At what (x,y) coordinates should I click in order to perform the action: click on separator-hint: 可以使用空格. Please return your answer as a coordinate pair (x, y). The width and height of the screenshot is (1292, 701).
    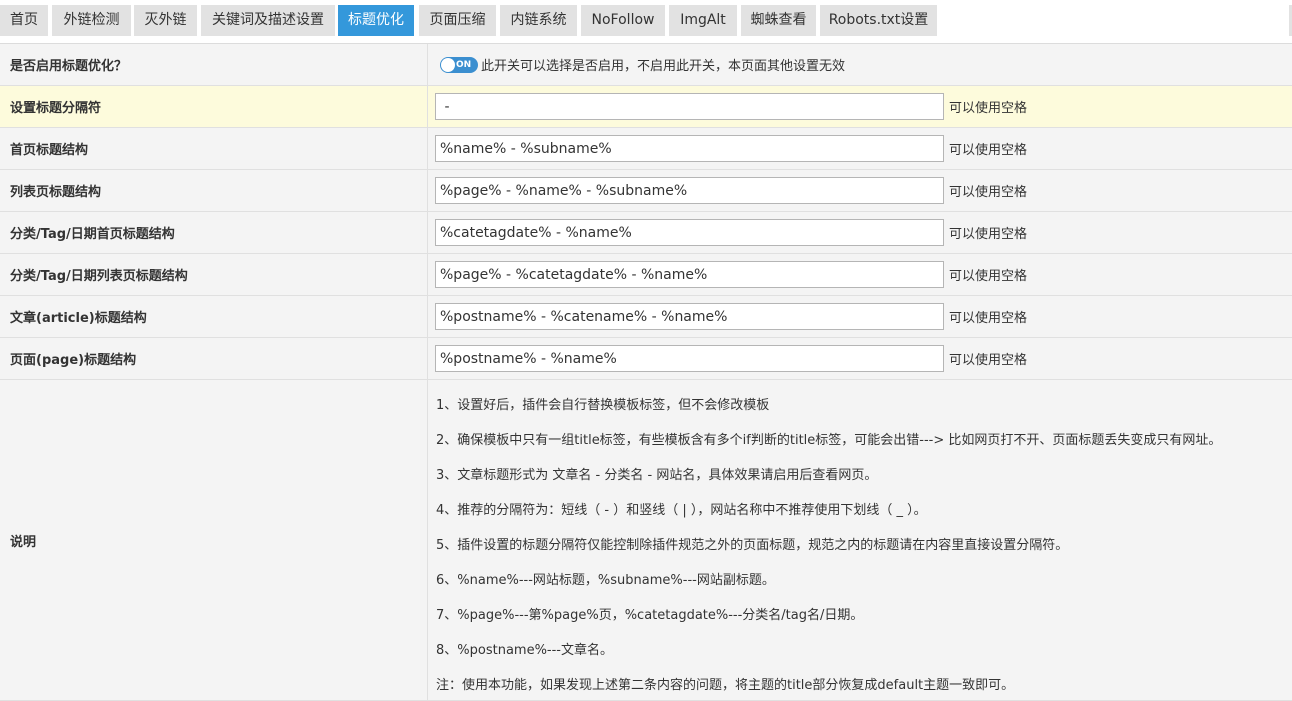
    Looking at the image, I should click on (988, 108).